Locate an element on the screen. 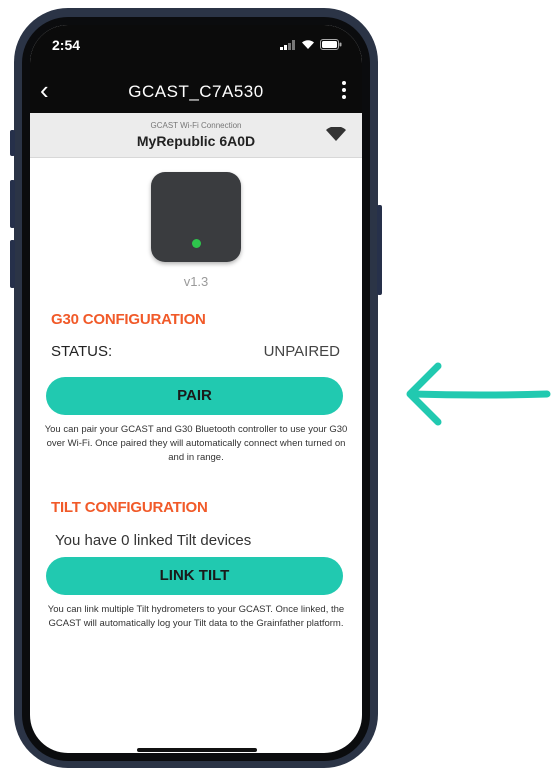 Image resolution: width=557 pixels, height=771 pixels. device-version: v1.3 is located at coordinates (196, 281).